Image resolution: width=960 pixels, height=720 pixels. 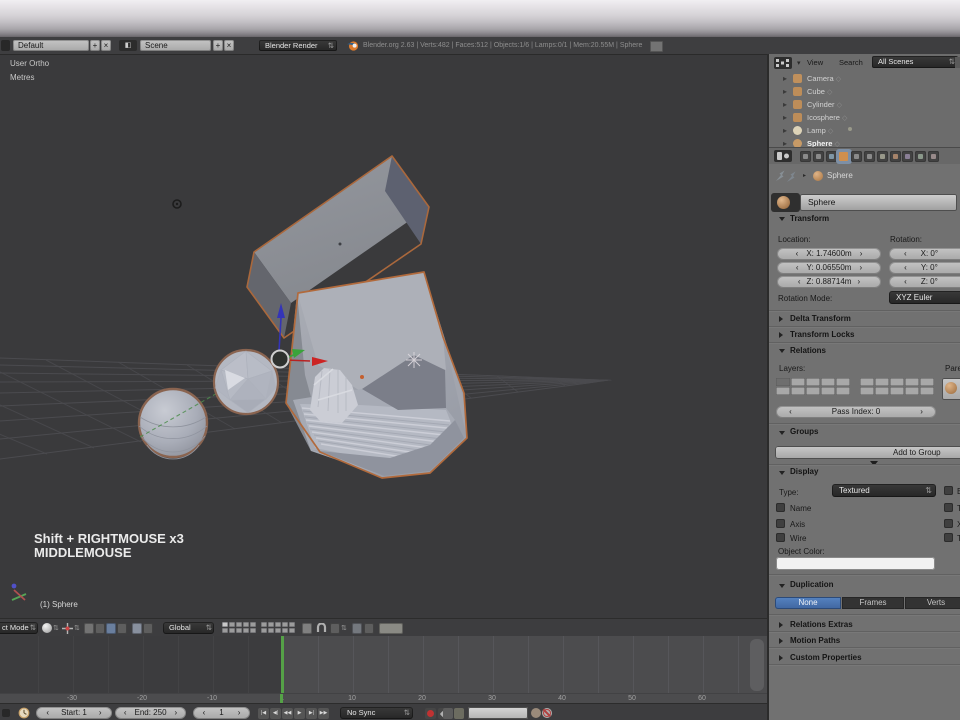 What do you see at coordinates (22, 77) in the screenshot?
I see `svg-text: Metres` at bounding box center [22, 77].